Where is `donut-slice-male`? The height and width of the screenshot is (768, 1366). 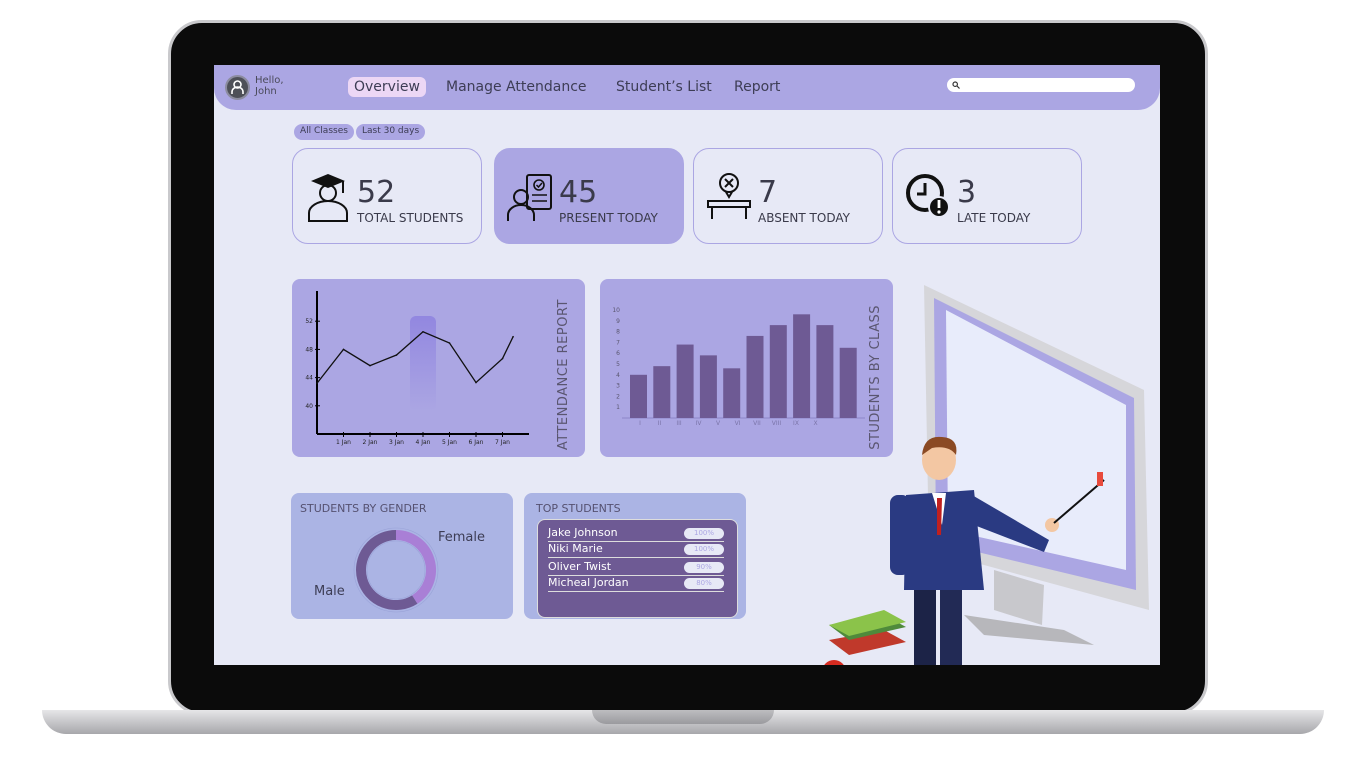 donut-slice-male is located at coordinates (387, 570).